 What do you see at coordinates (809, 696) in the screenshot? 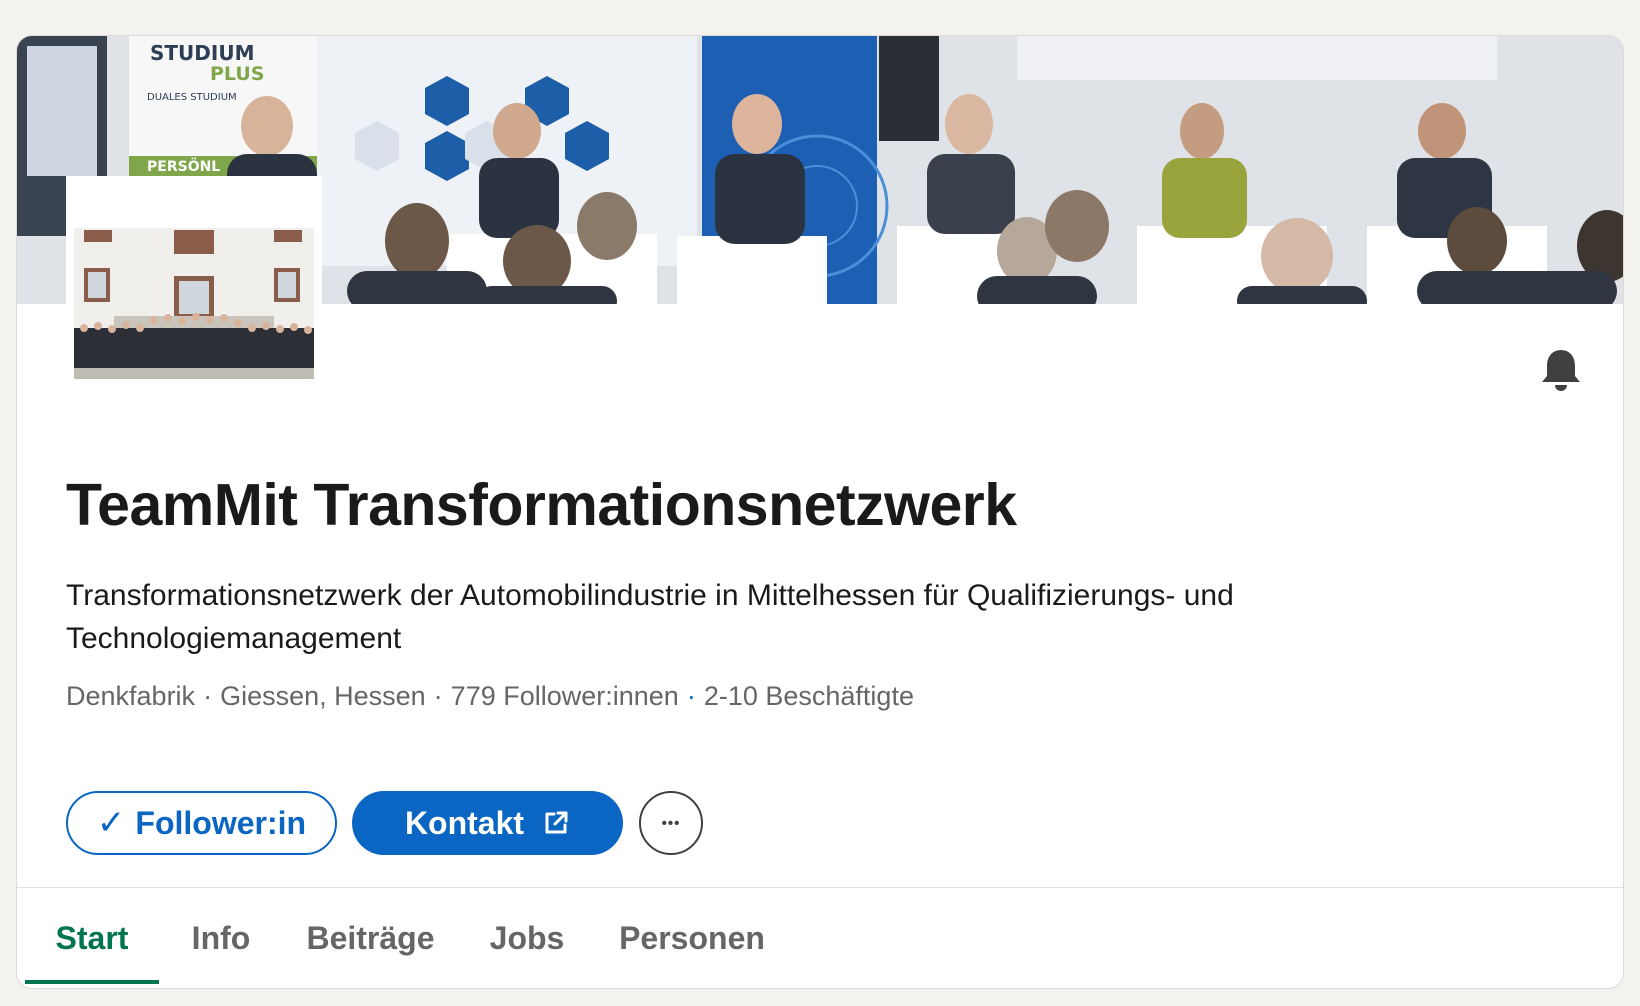
I see `company-employees-link: 2-10 Beschäftigte` at bounding box center [809, 696].